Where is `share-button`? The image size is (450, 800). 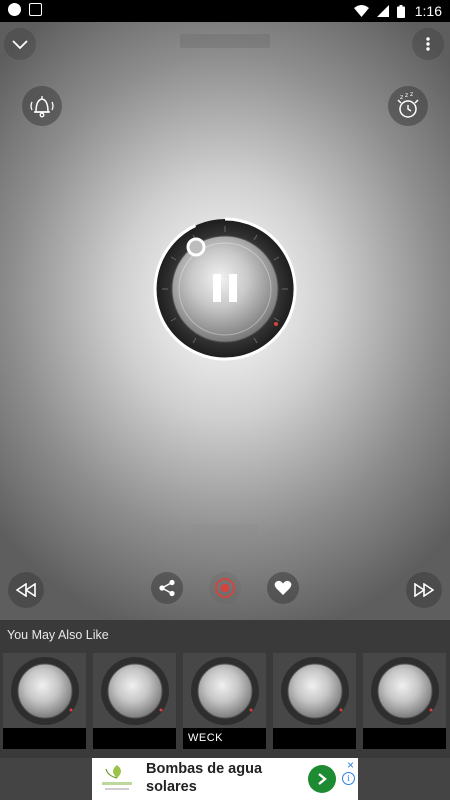 share-button is located at coordinates (167, 588).